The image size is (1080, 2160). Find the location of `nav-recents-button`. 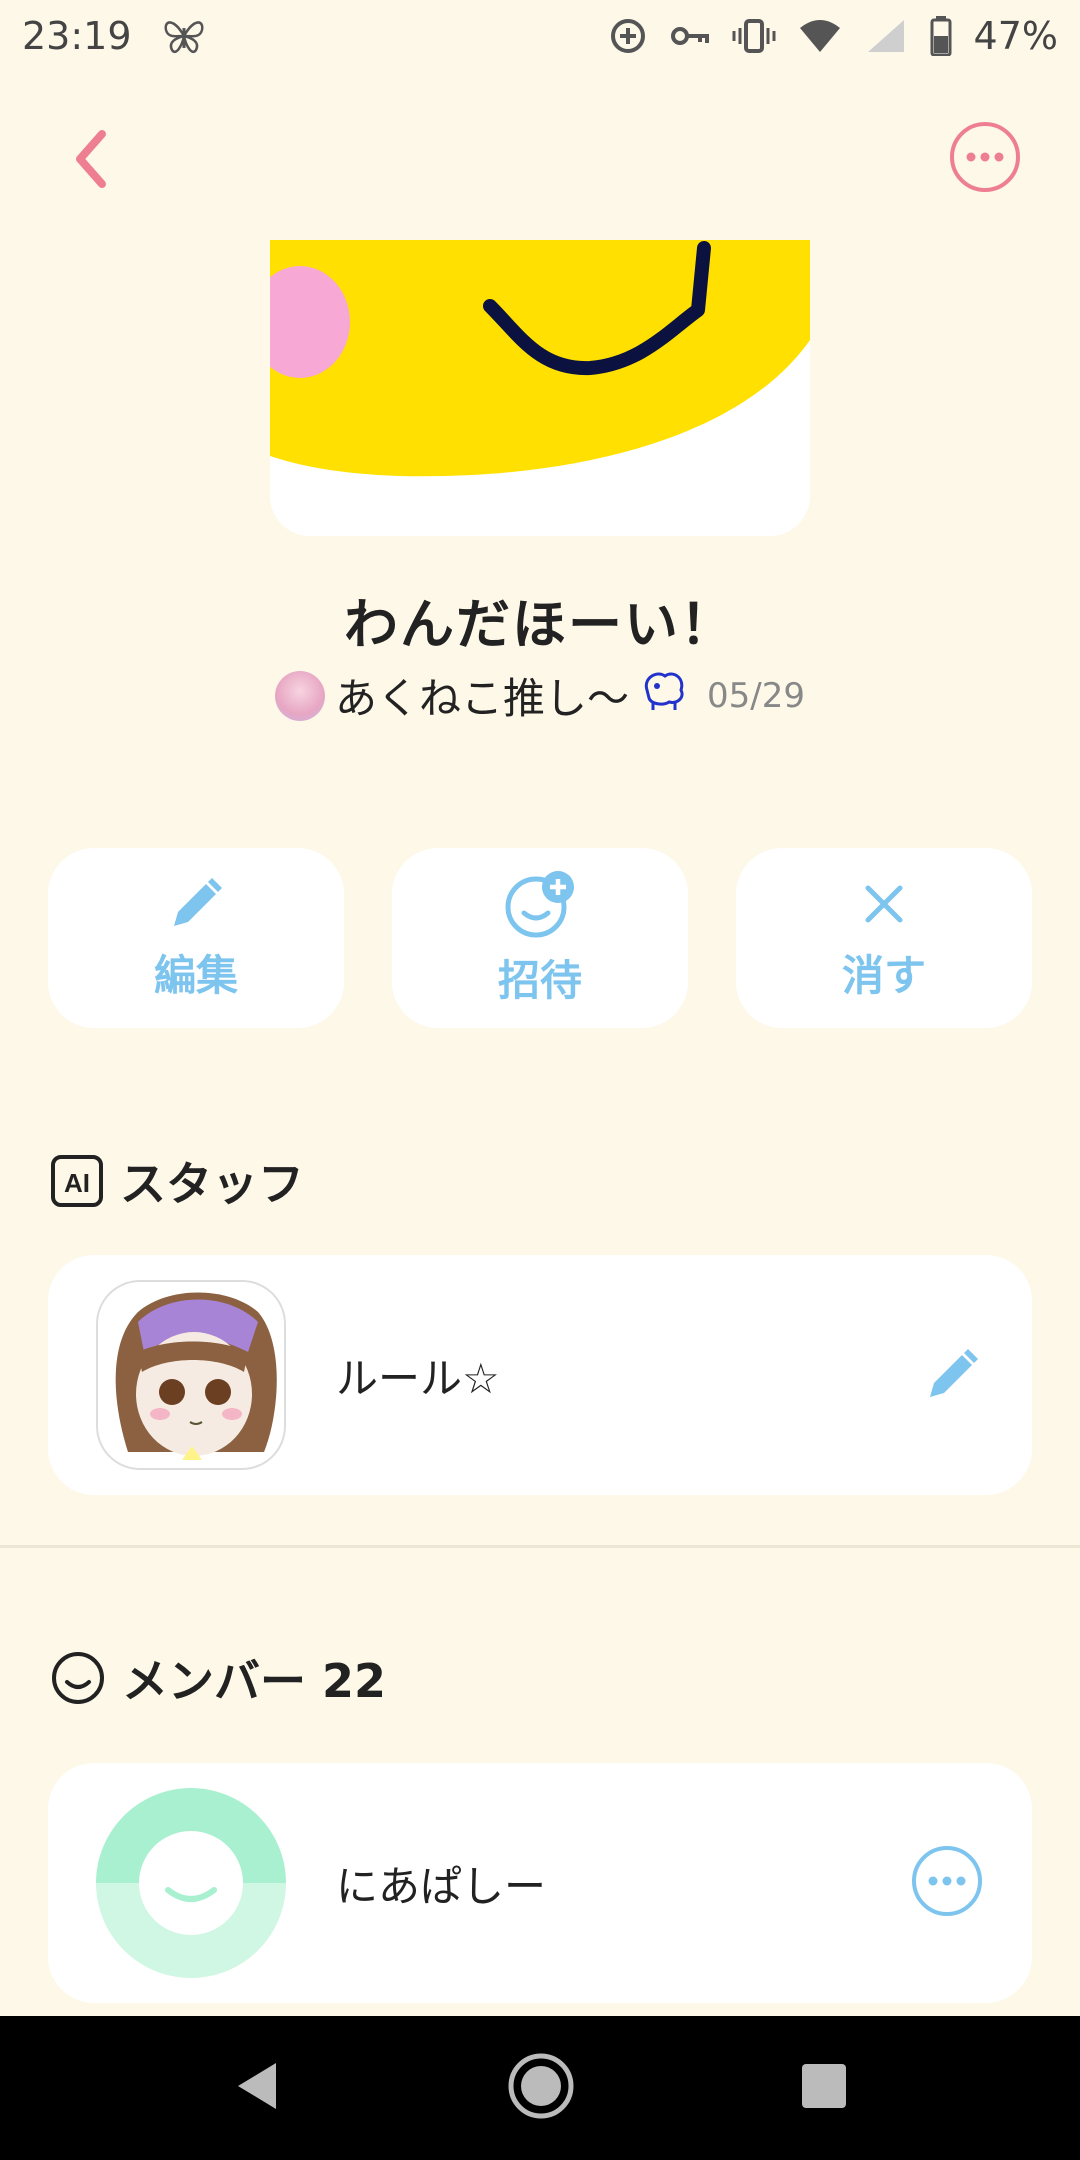

nav-recents-button is located at coordinates (824, 2088).